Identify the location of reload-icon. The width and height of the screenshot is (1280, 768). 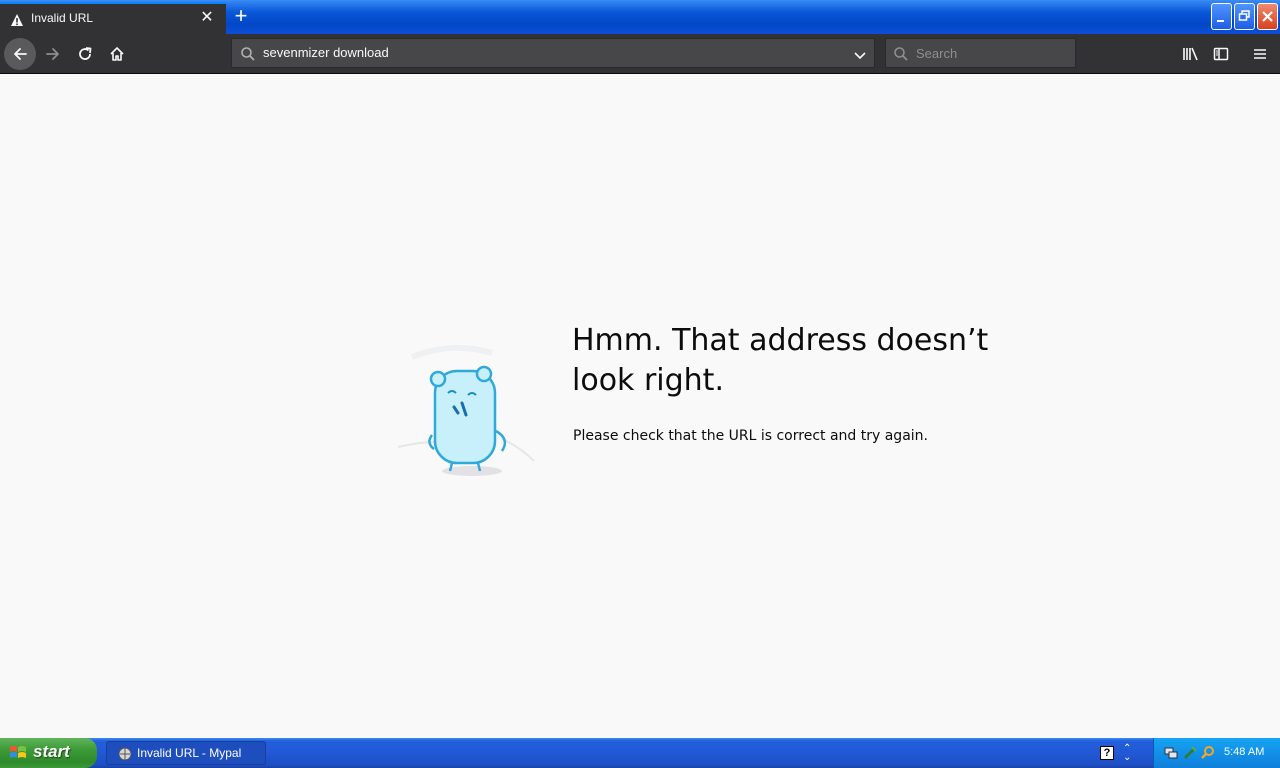
(85, 53).